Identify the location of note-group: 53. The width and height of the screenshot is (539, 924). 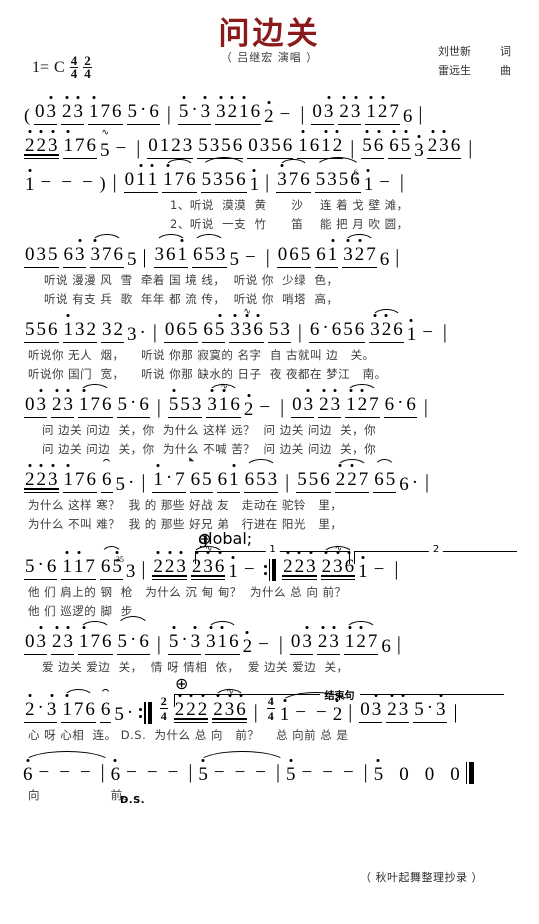
(279, 332).